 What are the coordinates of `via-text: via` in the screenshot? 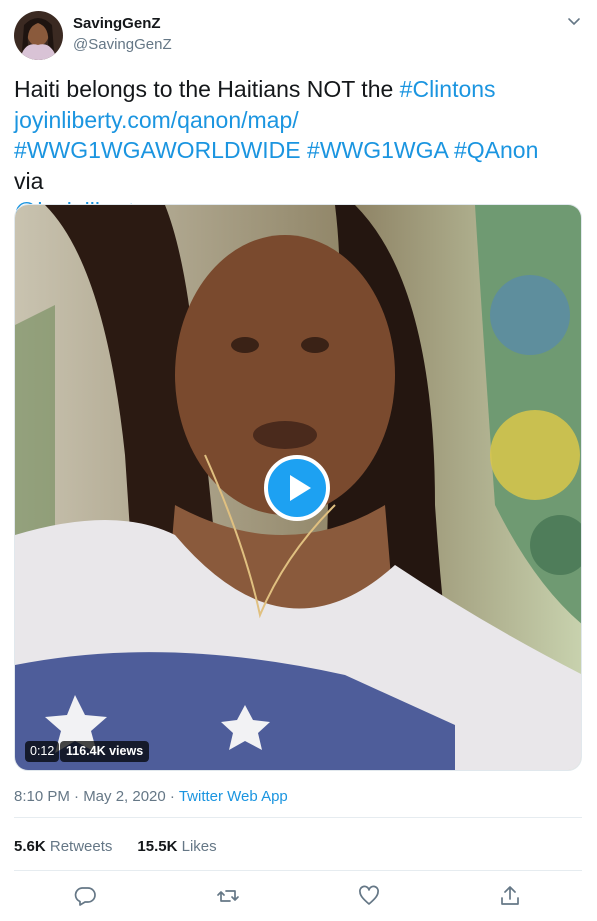 It's located at (29, 180).